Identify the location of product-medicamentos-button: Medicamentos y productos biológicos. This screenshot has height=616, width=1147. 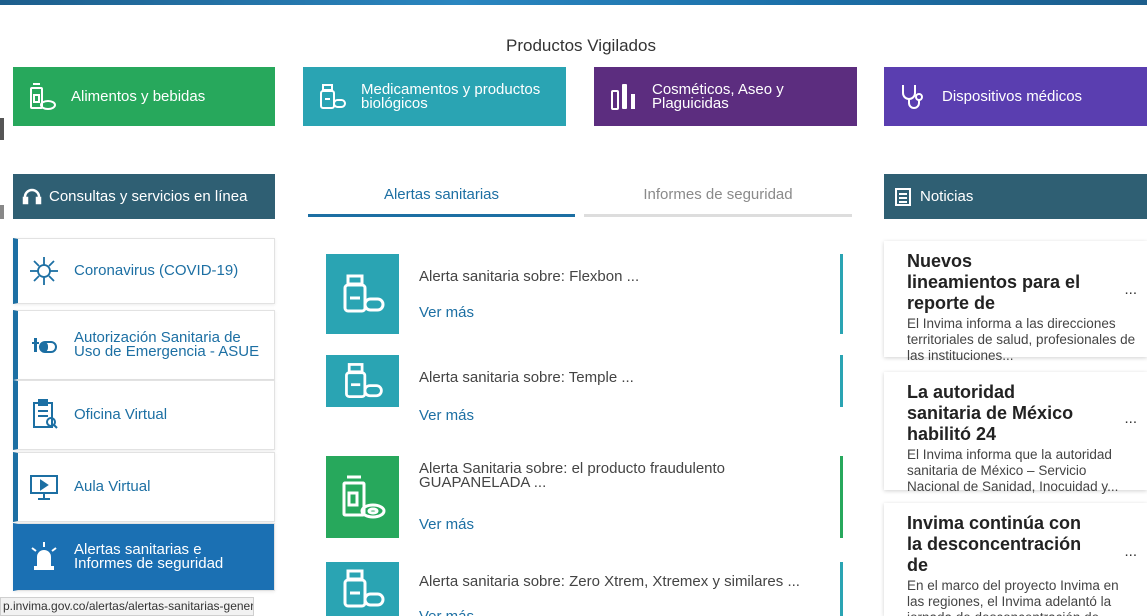
(434, 96).